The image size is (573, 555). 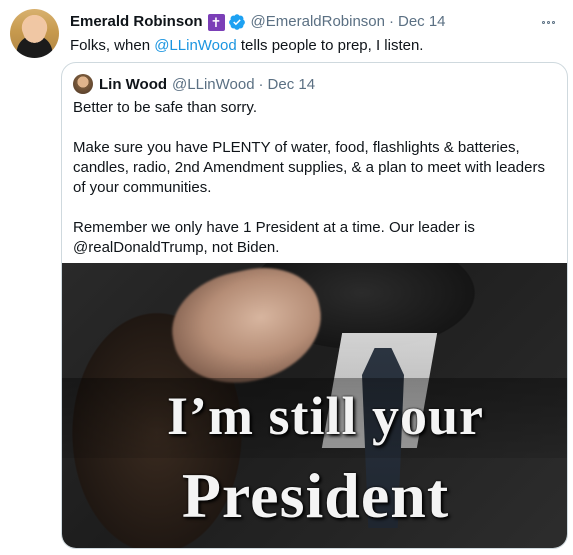 I want to click on quoted-tweet-header: Lin Wood @LLinWood · Dec 14, so click(x=194, y=84).